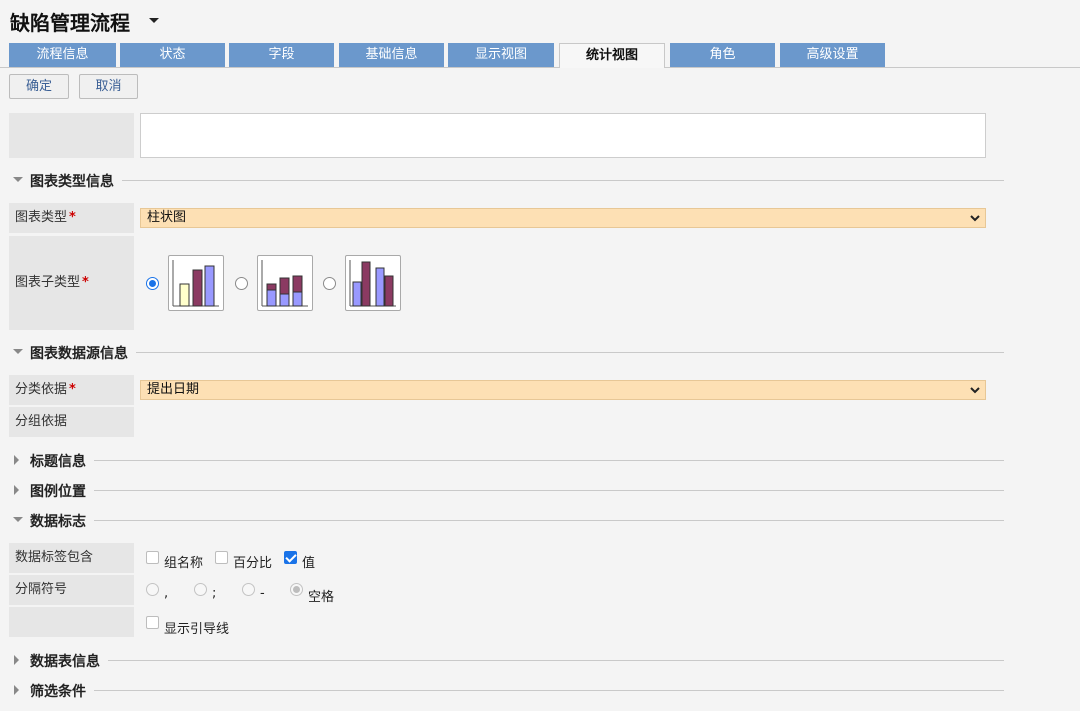 The width and height of the screenshot is (1080, 711). I want to click on subtype-clustered-radio, so click(152, 283).